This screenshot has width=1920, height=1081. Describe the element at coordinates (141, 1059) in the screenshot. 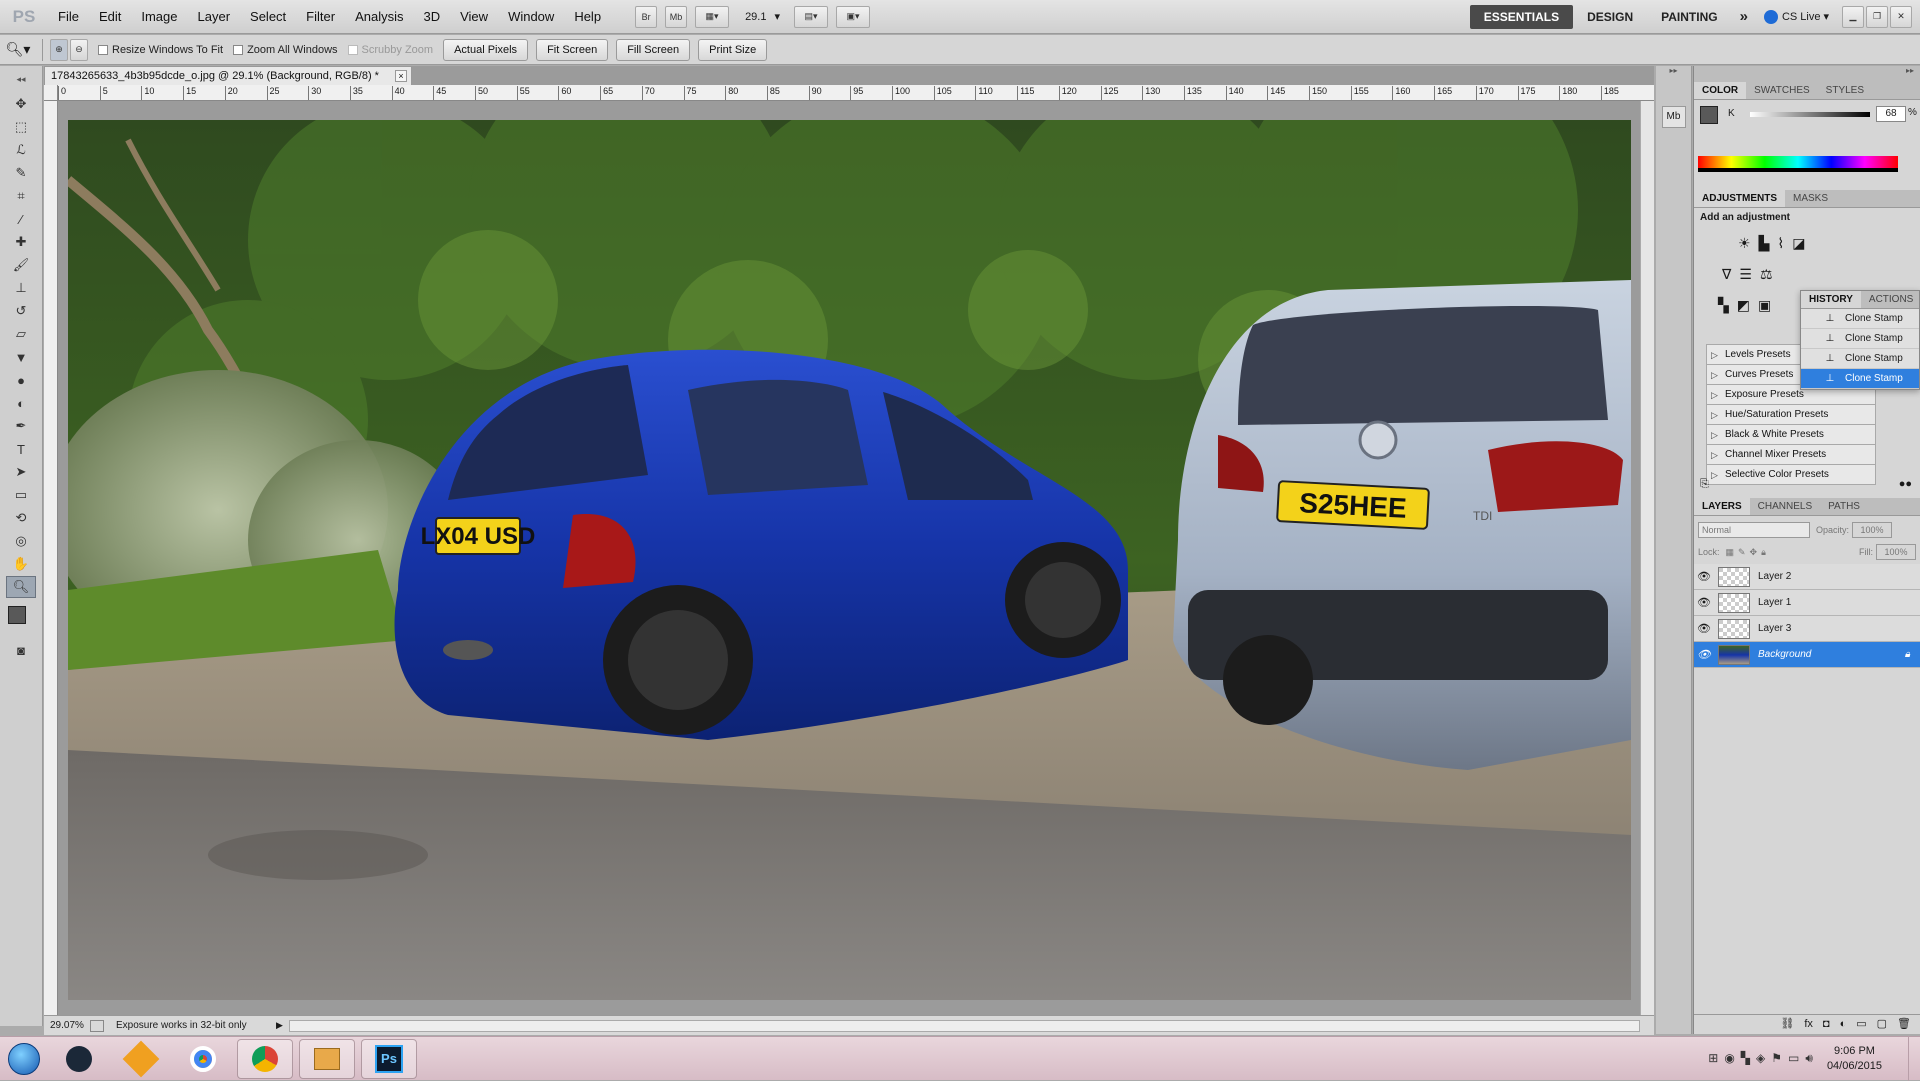

I see `taskbar-winamp` at that location.